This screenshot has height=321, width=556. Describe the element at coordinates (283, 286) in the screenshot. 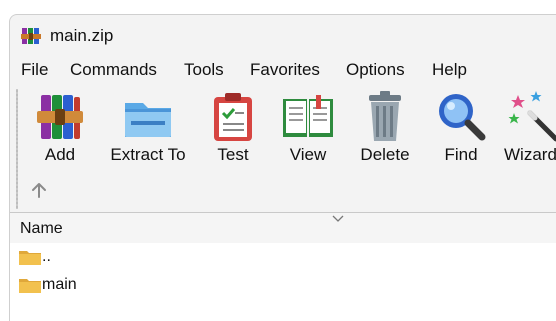

I see `list-item-main: main` at that location.